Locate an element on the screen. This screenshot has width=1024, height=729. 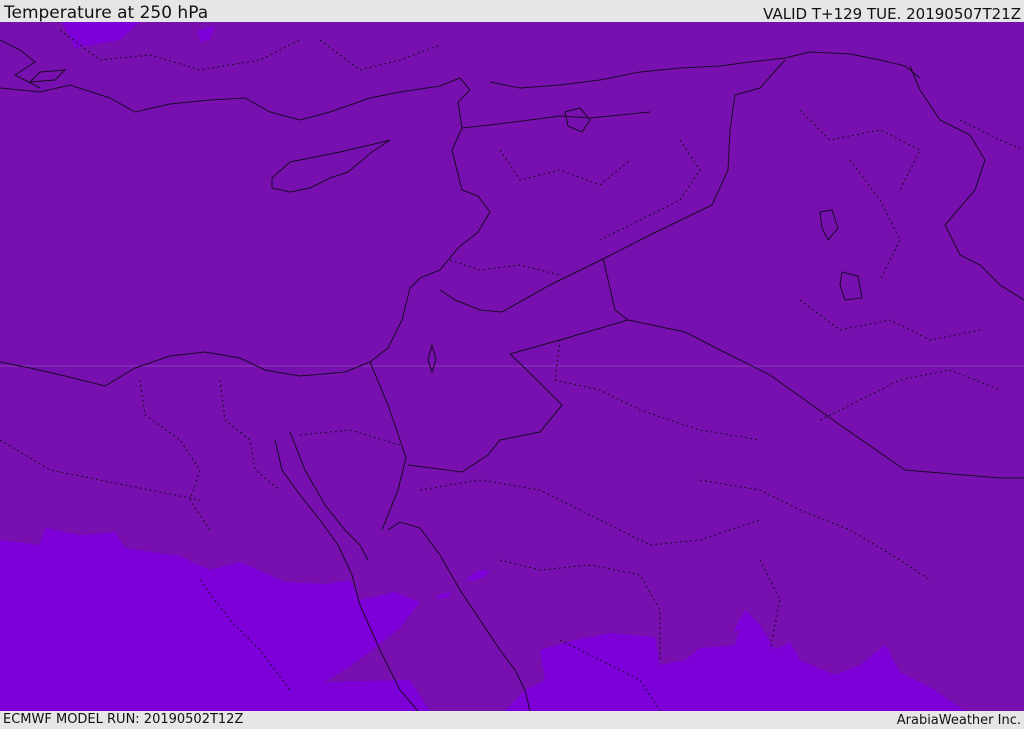
valid-time: VALID T+129 TUE. 20190507T21Z is located at coordinates (892, 14).